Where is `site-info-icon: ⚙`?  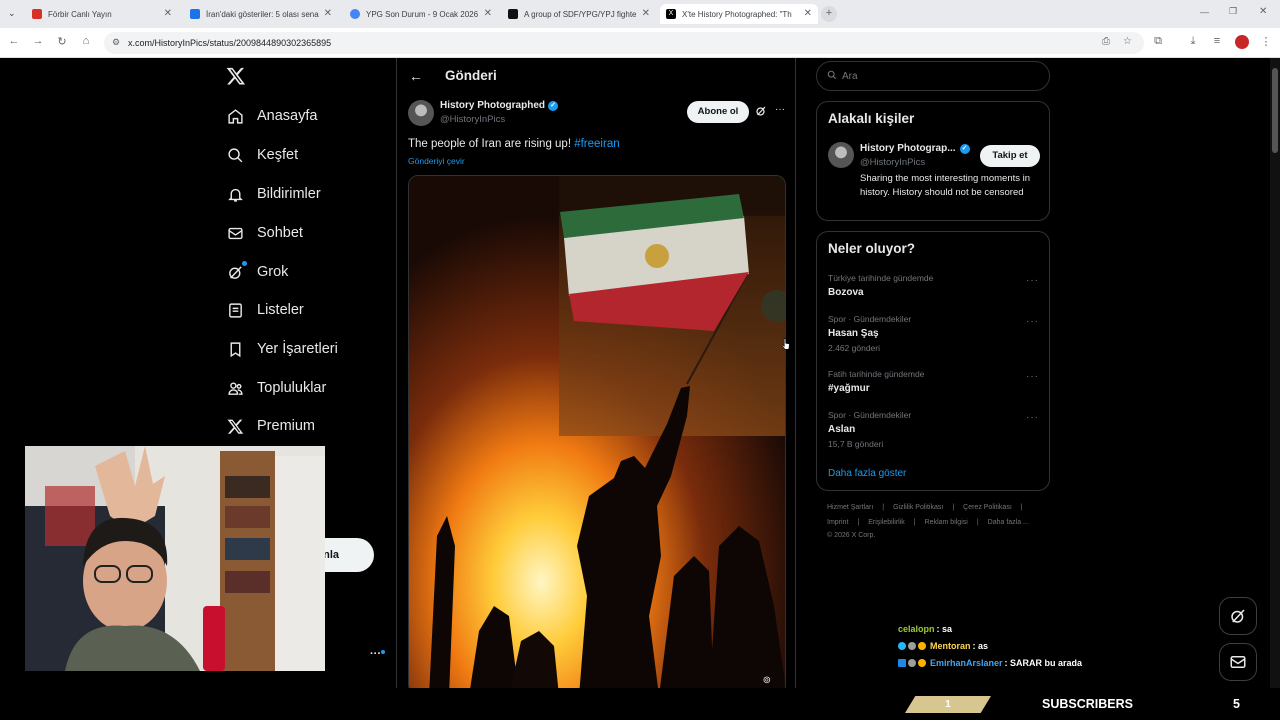 site-info-icon: ⚙ is located at coordinates (116, 42).